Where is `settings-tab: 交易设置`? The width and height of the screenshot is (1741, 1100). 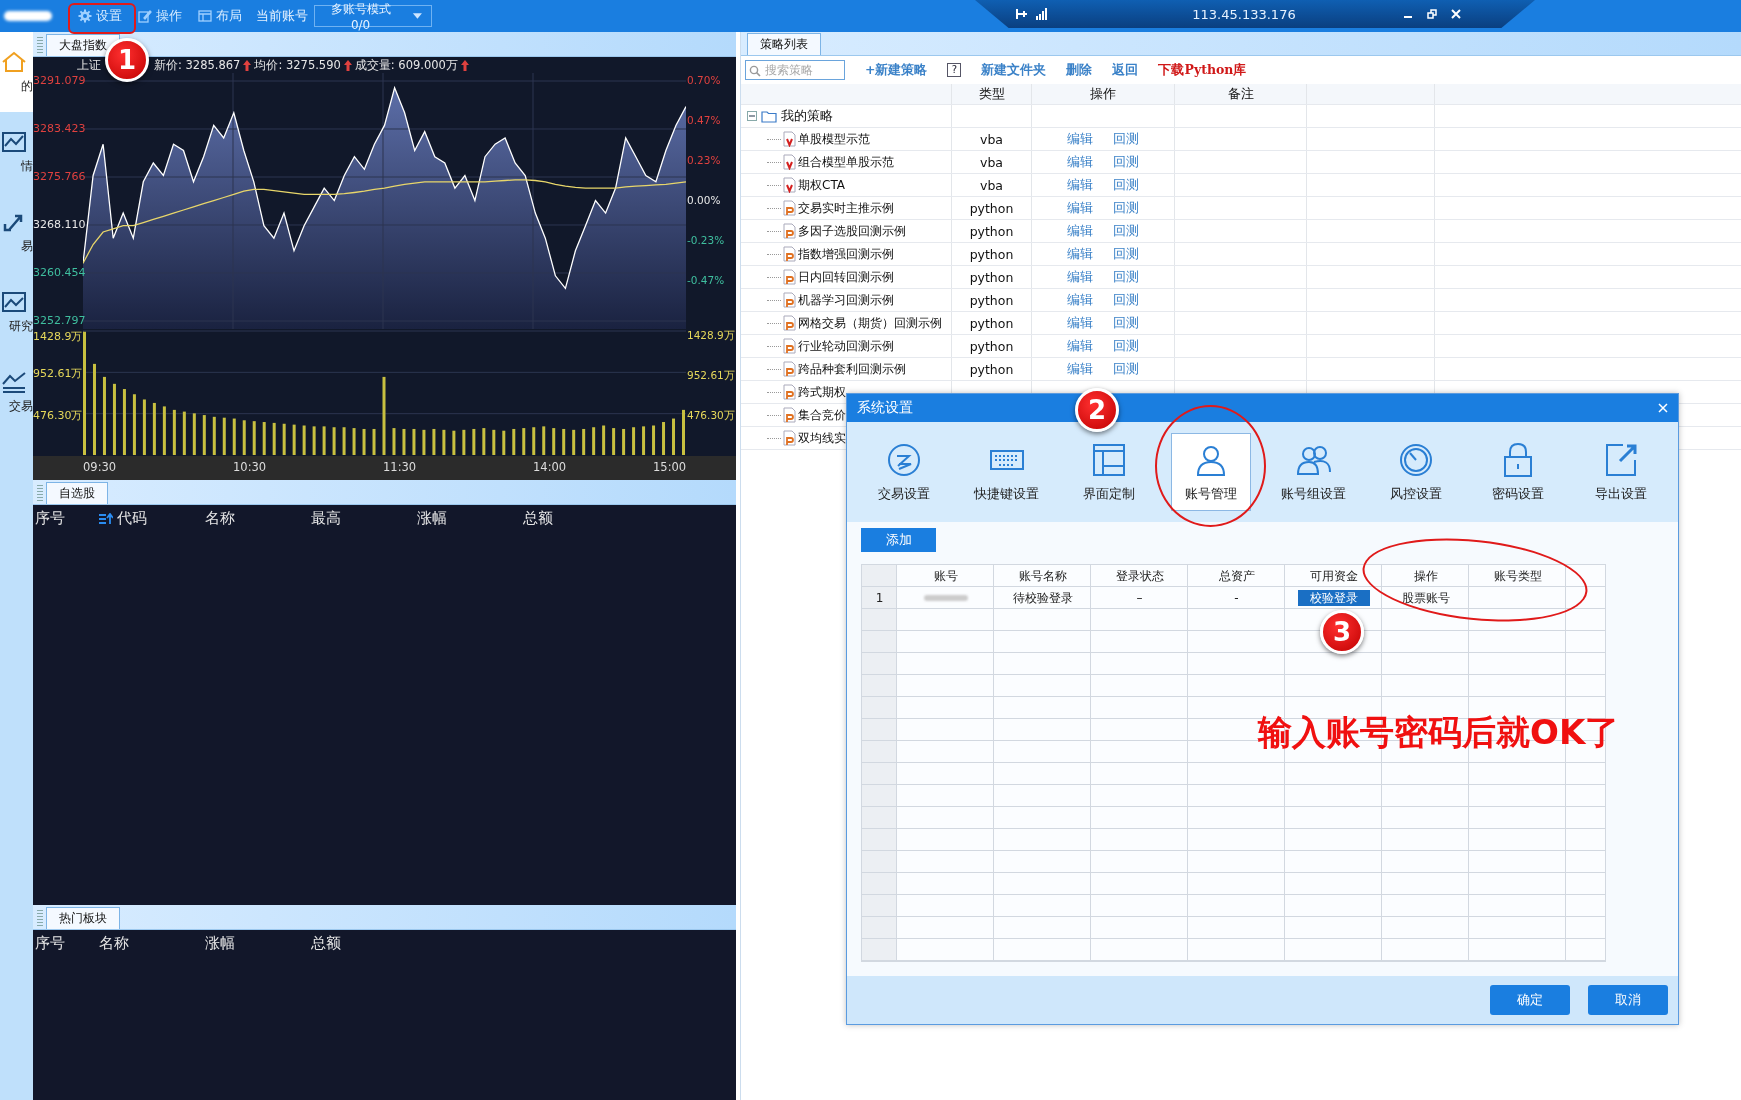
settings-tab: 交易设置 is located at coordinates (904, 472).